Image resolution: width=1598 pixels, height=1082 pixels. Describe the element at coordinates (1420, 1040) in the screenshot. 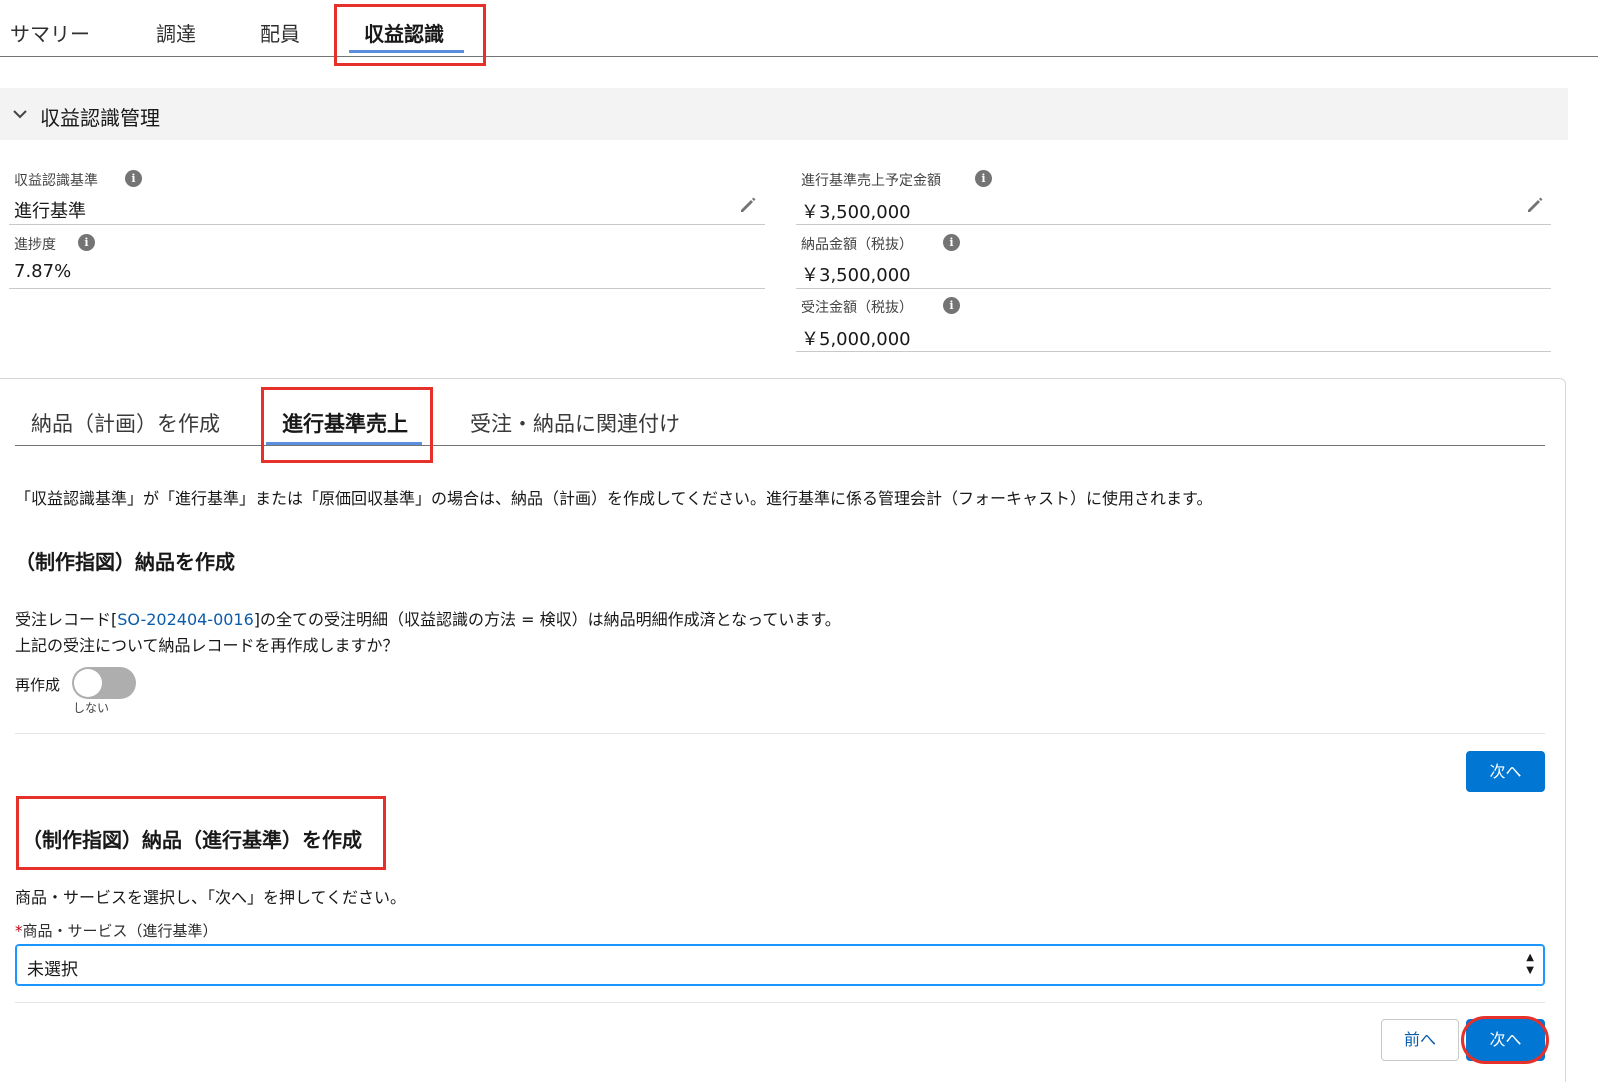

I see `previous-button: 前へ` at that location.